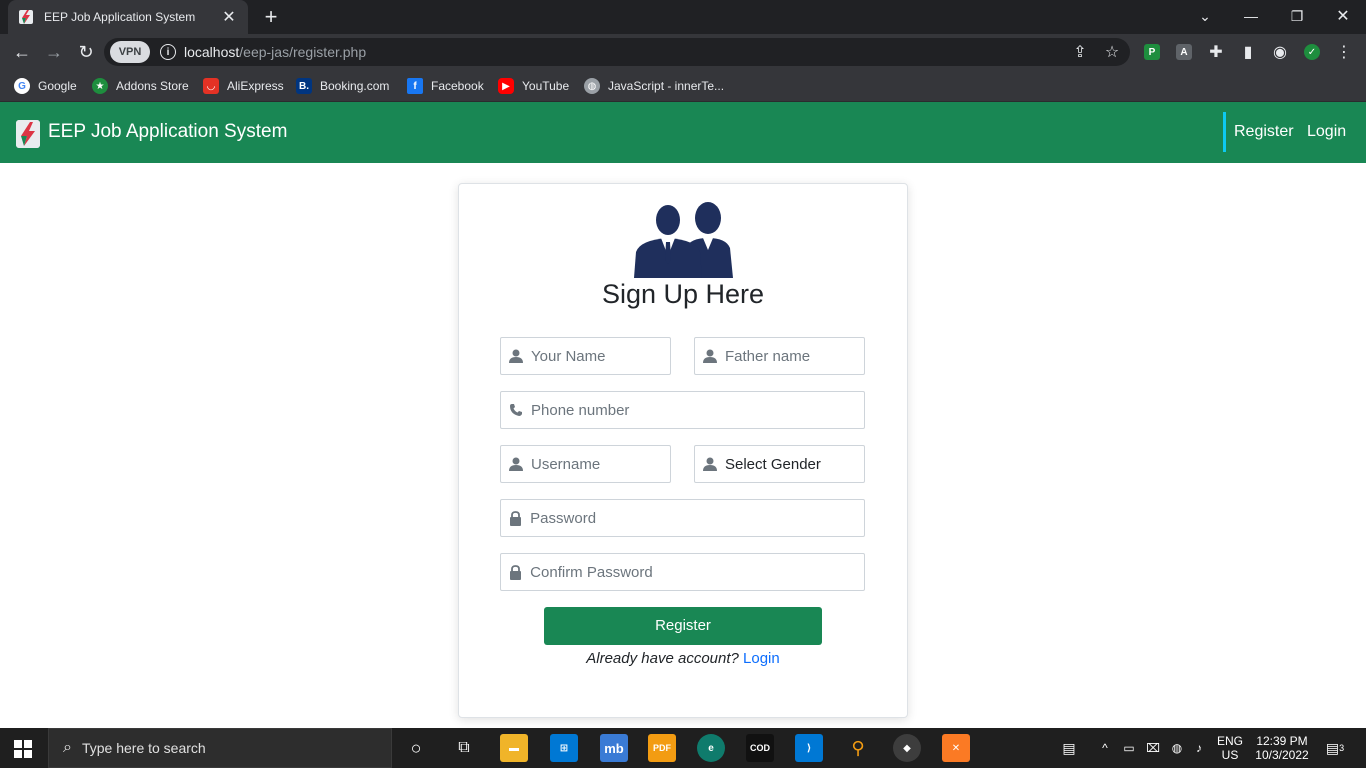 Image resolution: width=1366 pixels, height=768 pixels. I want to click on phone-field, so click(682, 410).